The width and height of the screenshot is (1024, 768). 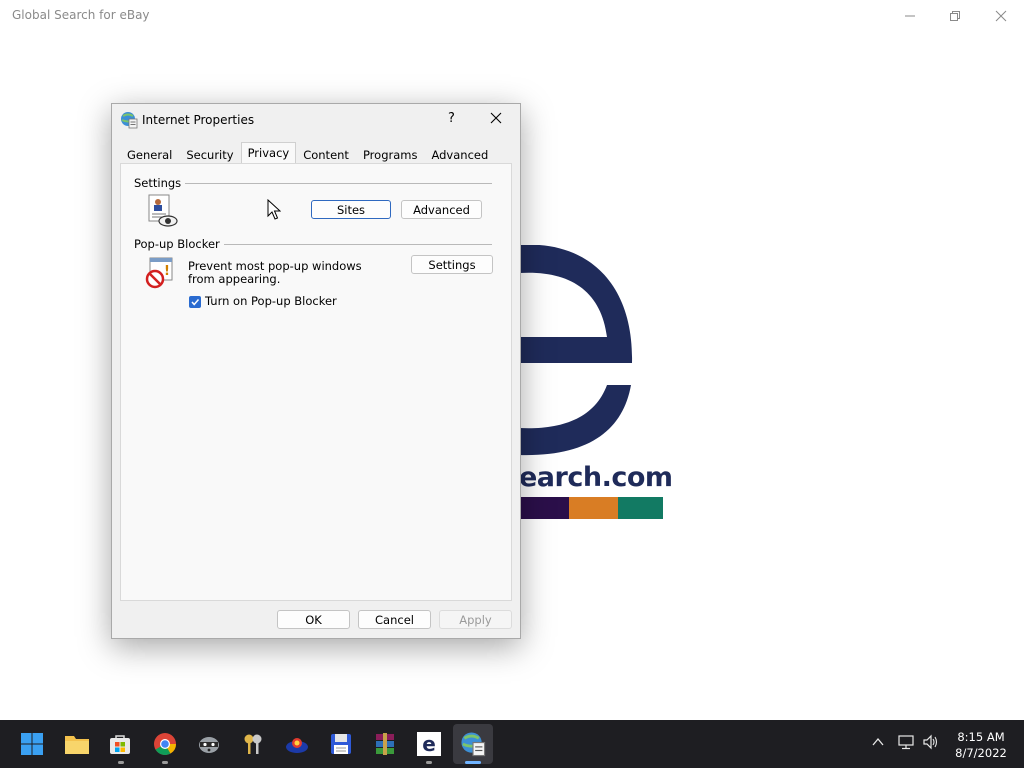 I want to click on taskbar-file-explorer, so click(x=77, y=744).